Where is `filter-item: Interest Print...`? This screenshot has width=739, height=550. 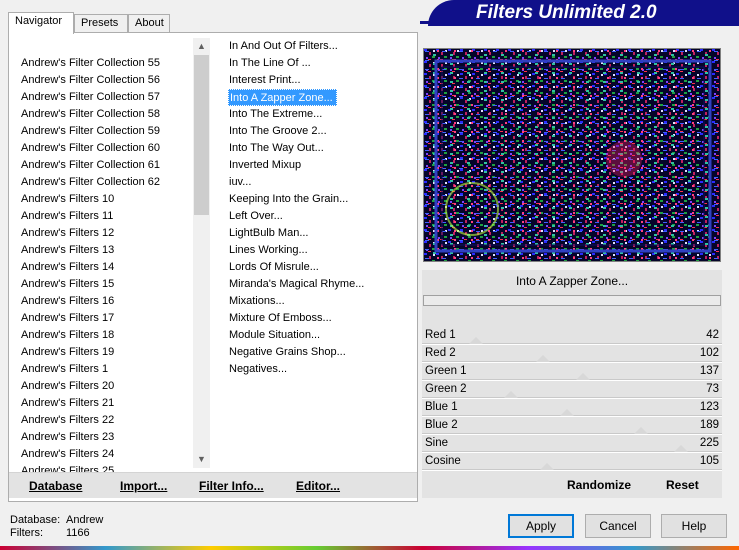
filter-item: Interest Print... is located at coordinates (321, 80).